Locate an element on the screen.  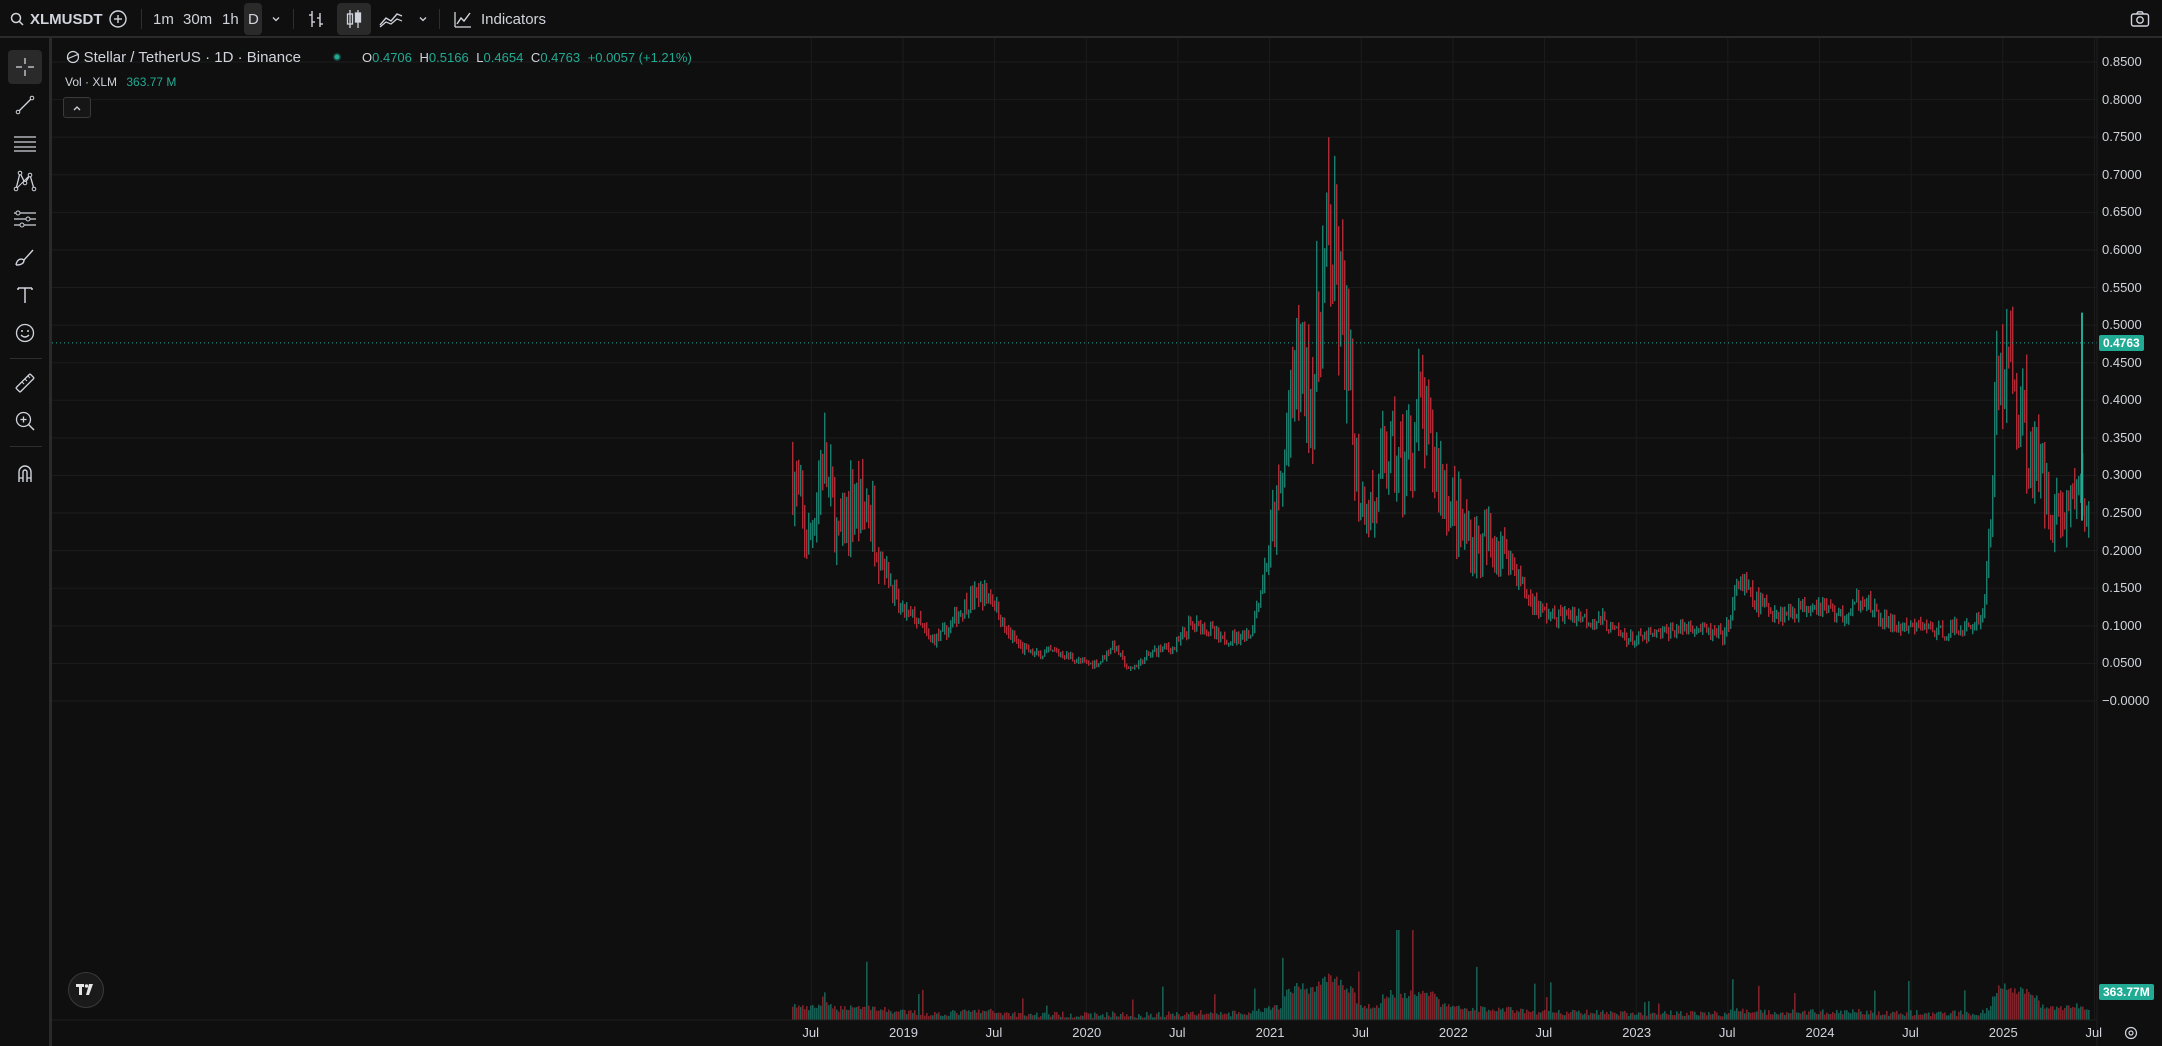
chart-type-dropdown is located at coordinates (423, 19).